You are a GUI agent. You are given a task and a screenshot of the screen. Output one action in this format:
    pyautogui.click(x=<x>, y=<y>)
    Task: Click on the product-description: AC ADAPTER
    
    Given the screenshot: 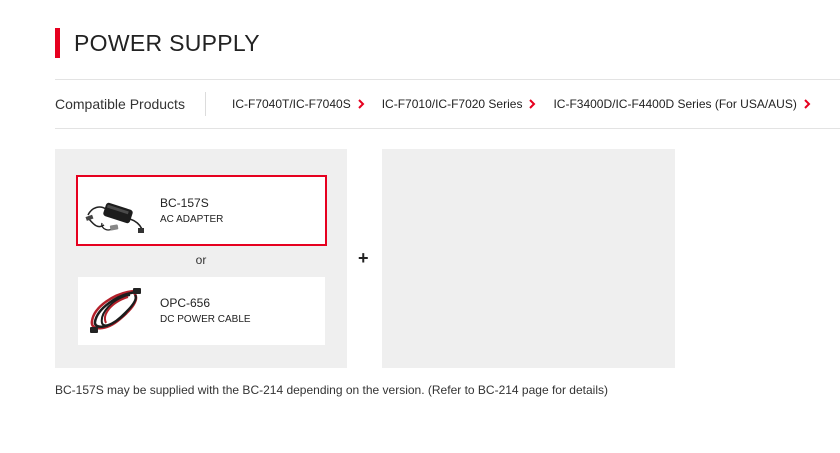 What is the action you would take?
    pyautogui.click(x=192, y=219)
    